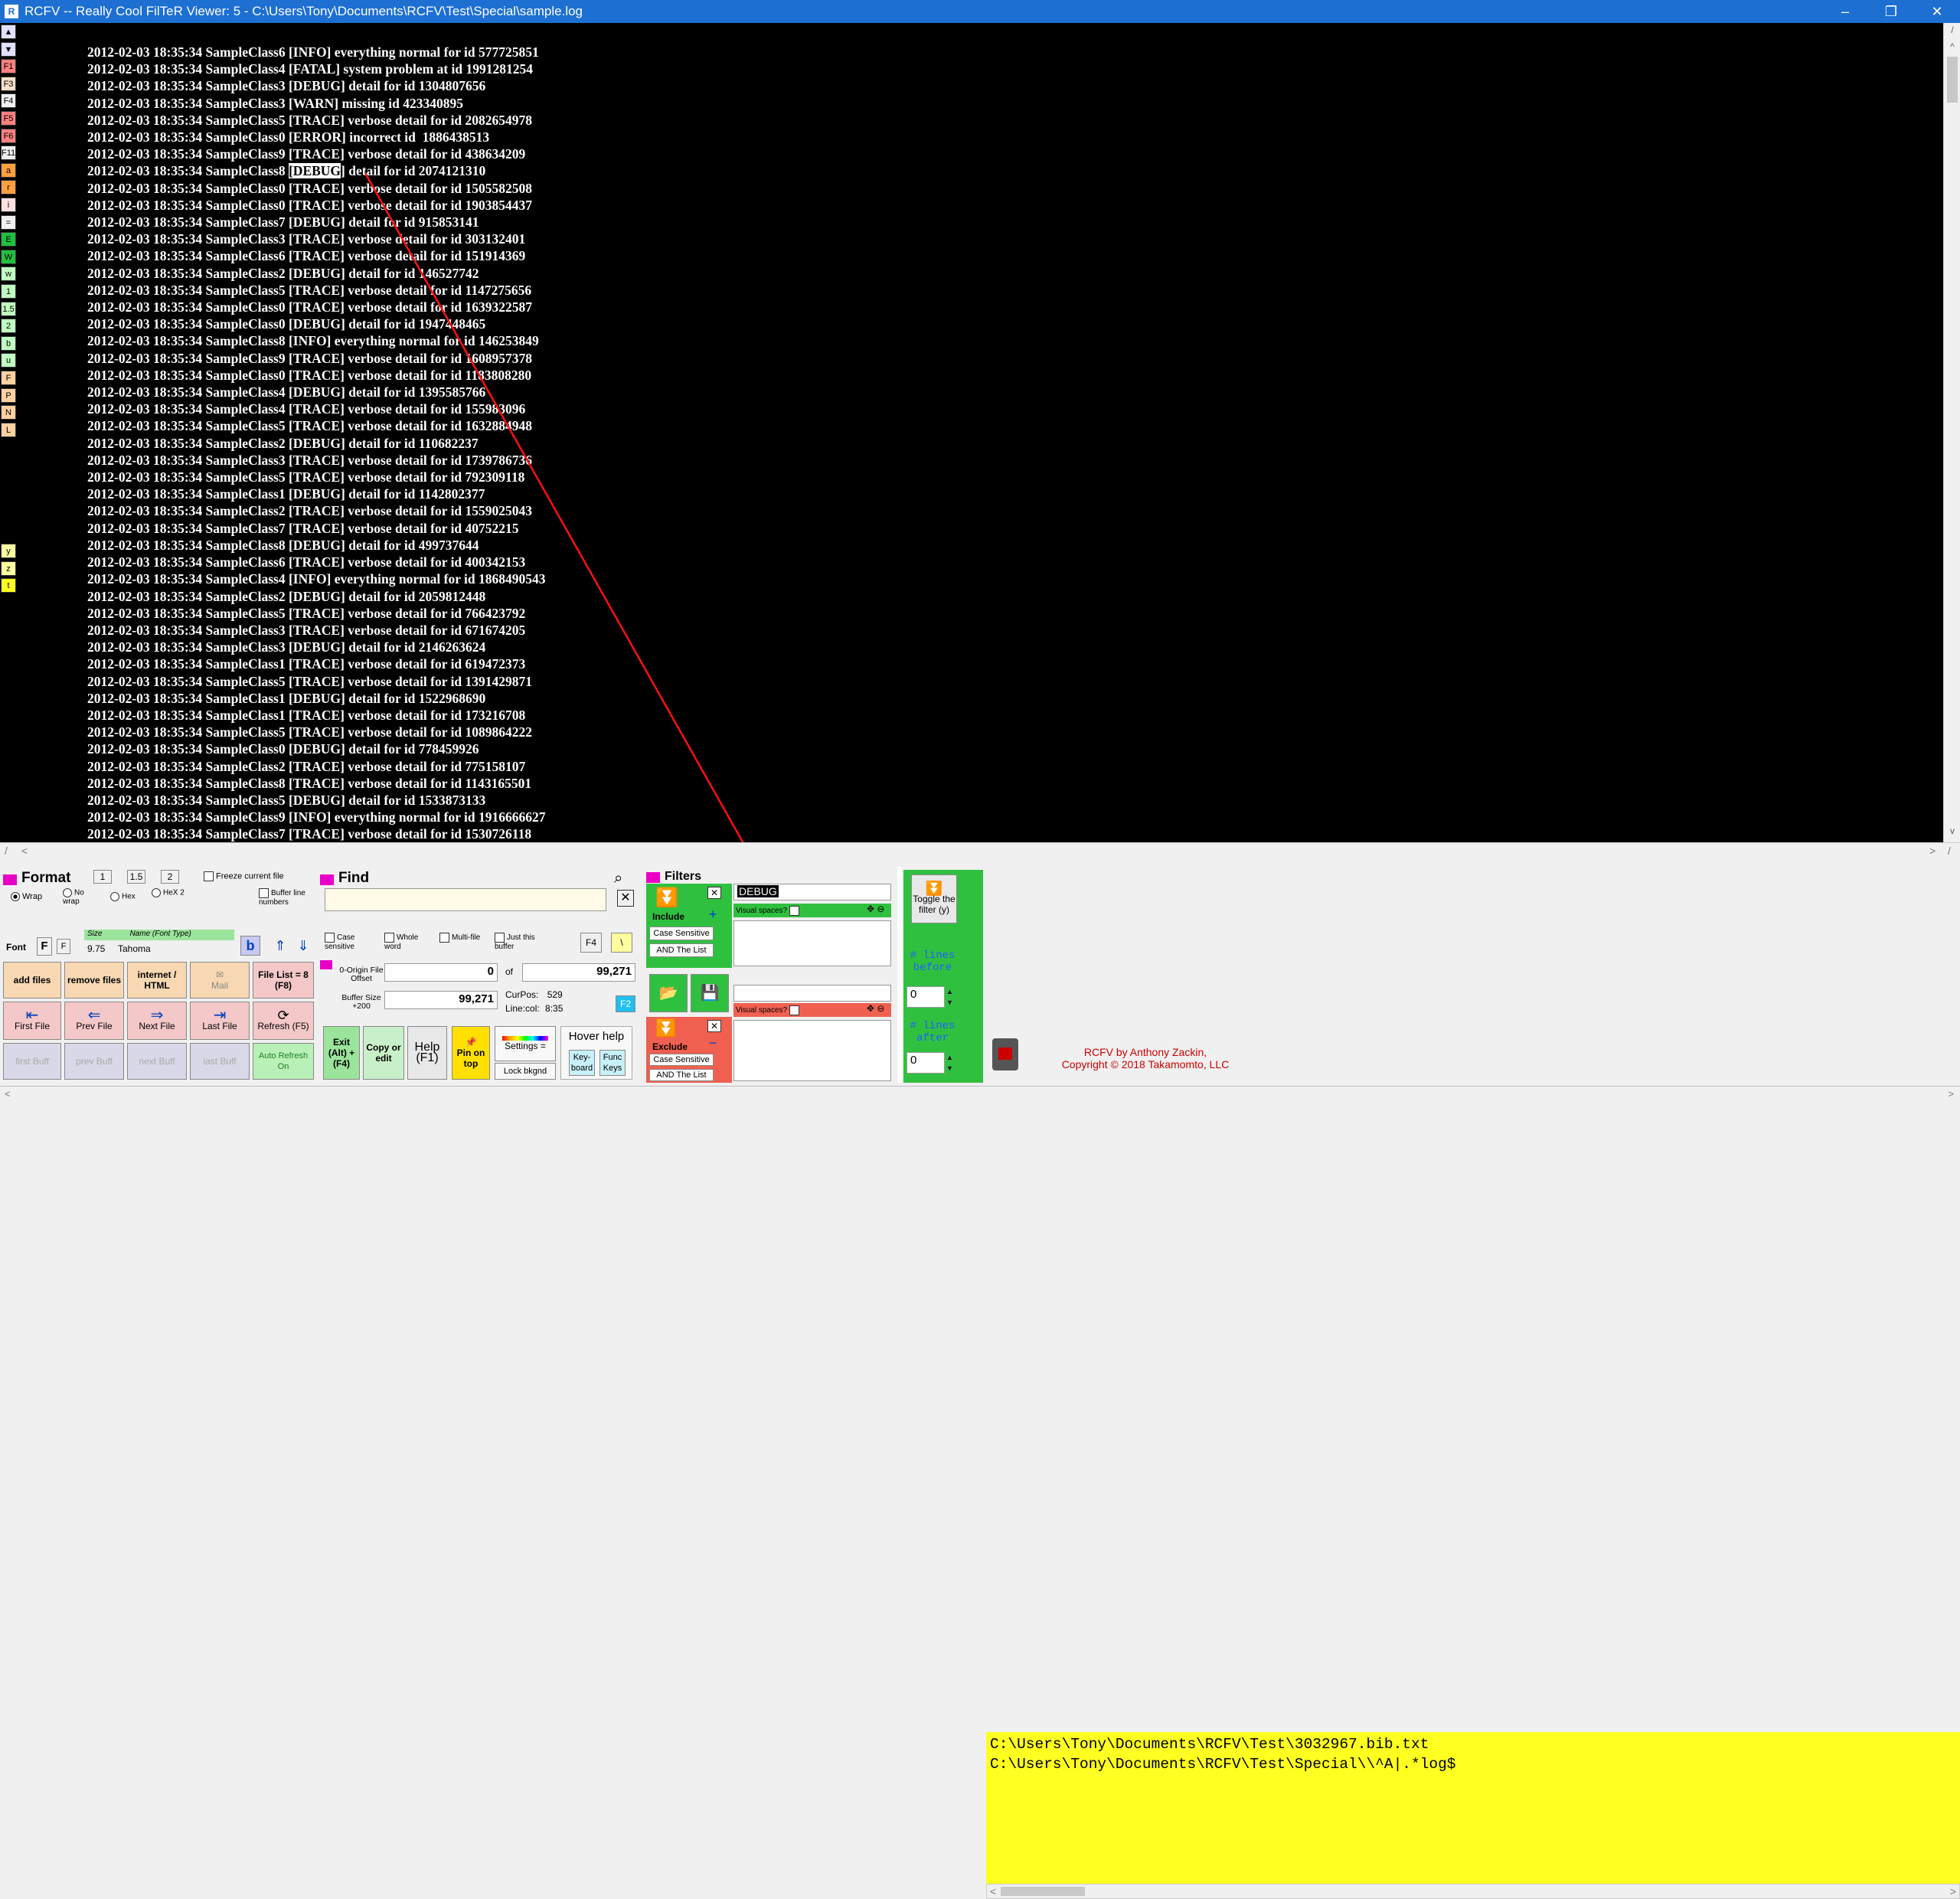  Describe the element at coordinates (812, 1050) in the screenshot. I see `exclude-filter-list` at that location.